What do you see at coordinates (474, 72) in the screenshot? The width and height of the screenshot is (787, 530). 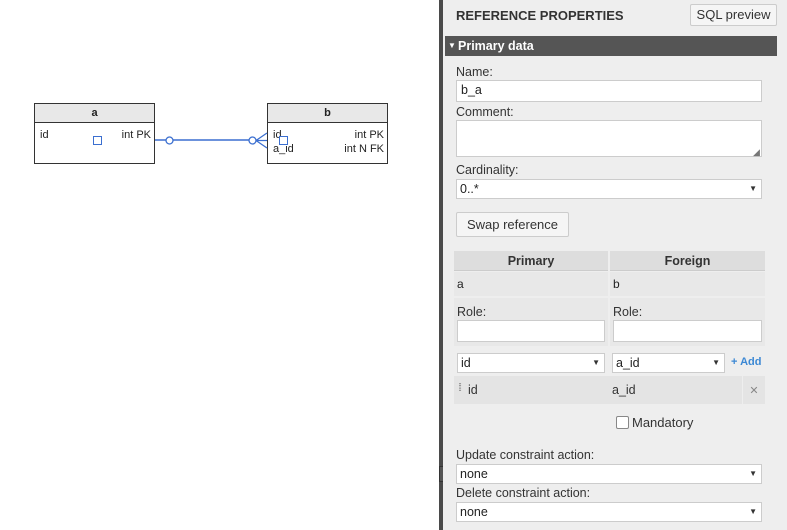 I see `name-label: Name:` at bounding box center [474, 72].